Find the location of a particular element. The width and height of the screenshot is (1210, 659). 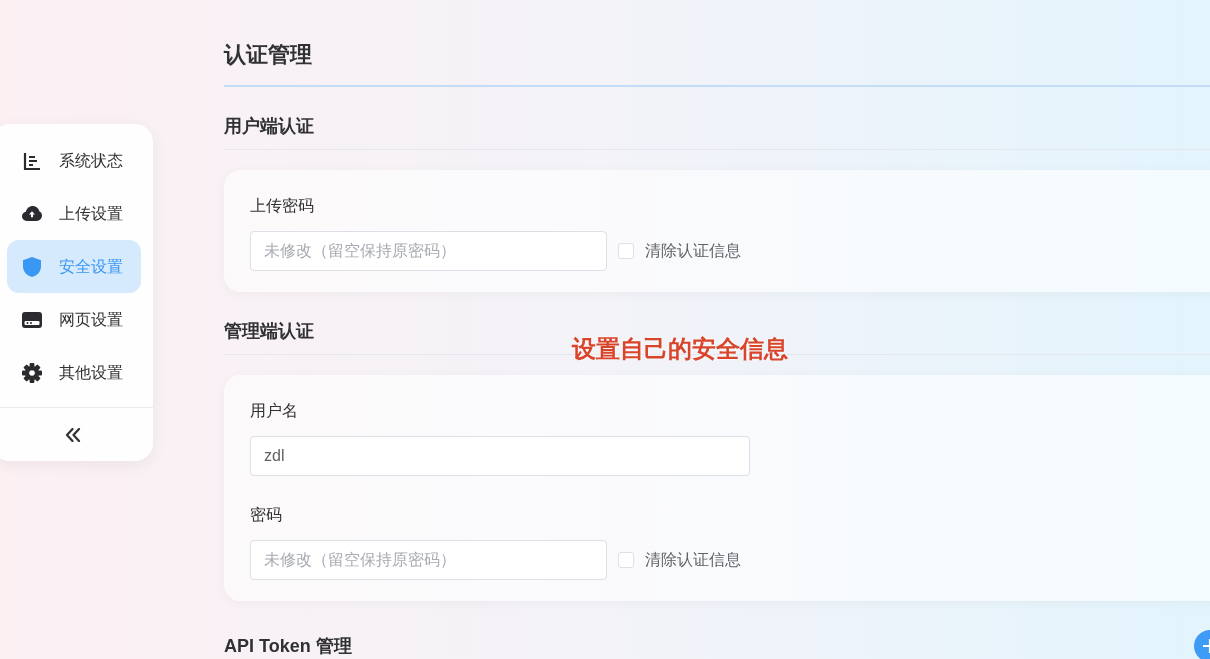

sidebar-item: 系统状态 is located at coordinates (74, 160).